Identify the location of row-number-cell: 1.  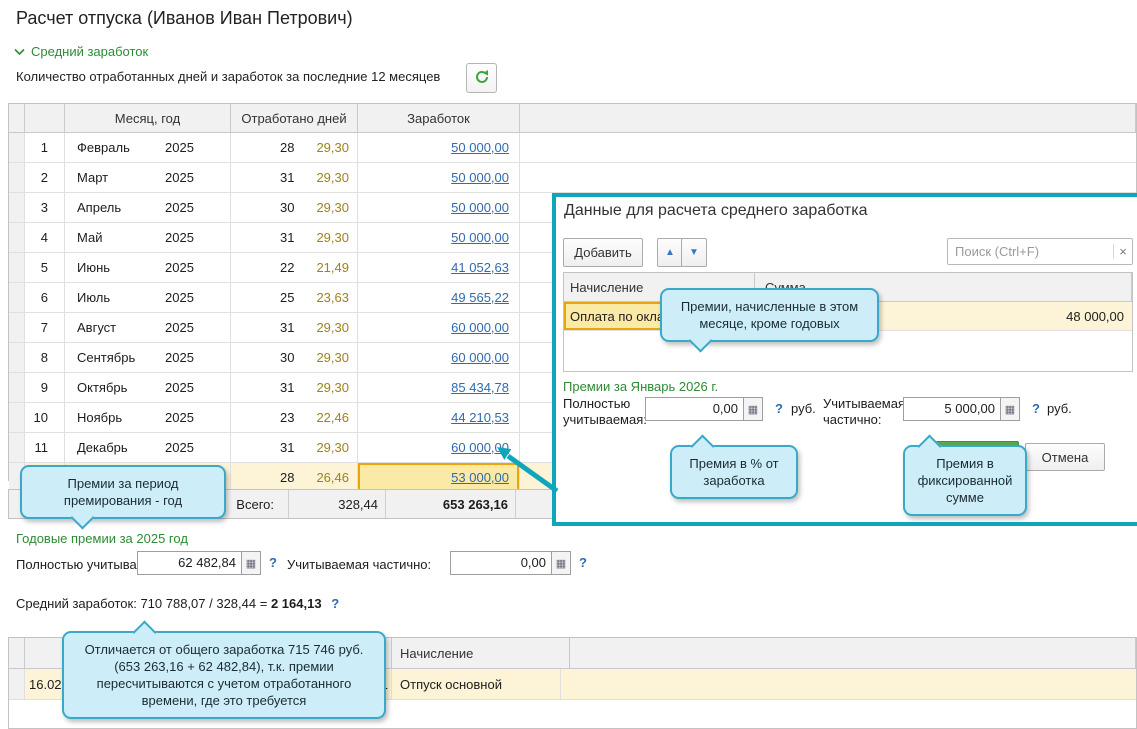
(45, 147).